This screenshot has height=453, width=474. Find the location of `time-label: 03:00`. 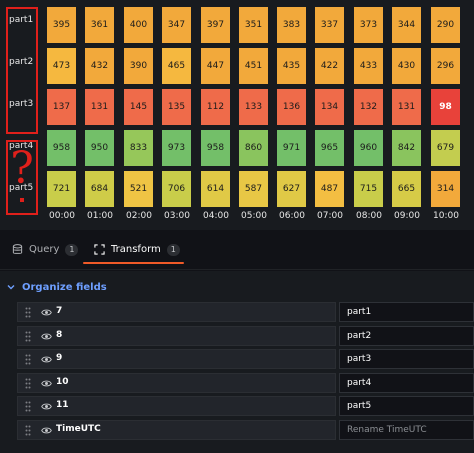

time-label: 03:00 is located at coordinates (177, 216).